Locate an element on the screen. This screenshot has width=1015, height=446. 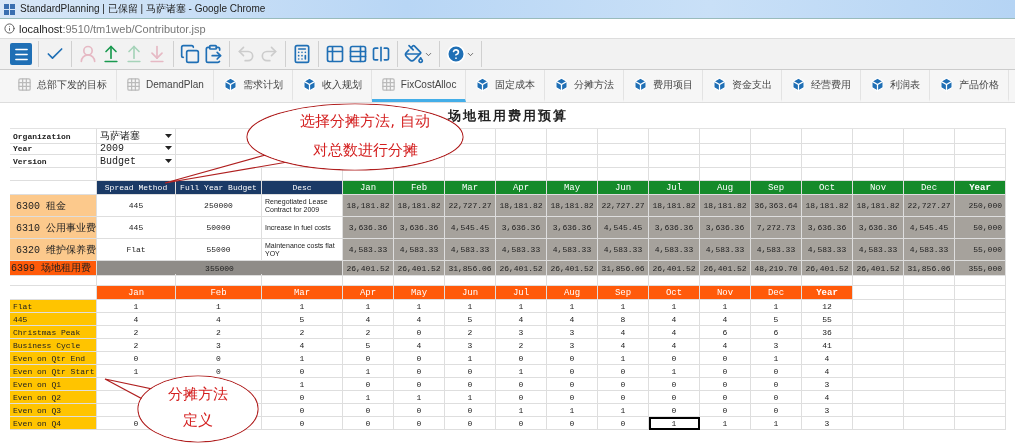
filter-dropdown: Budget is located at coordinates (136, 161).